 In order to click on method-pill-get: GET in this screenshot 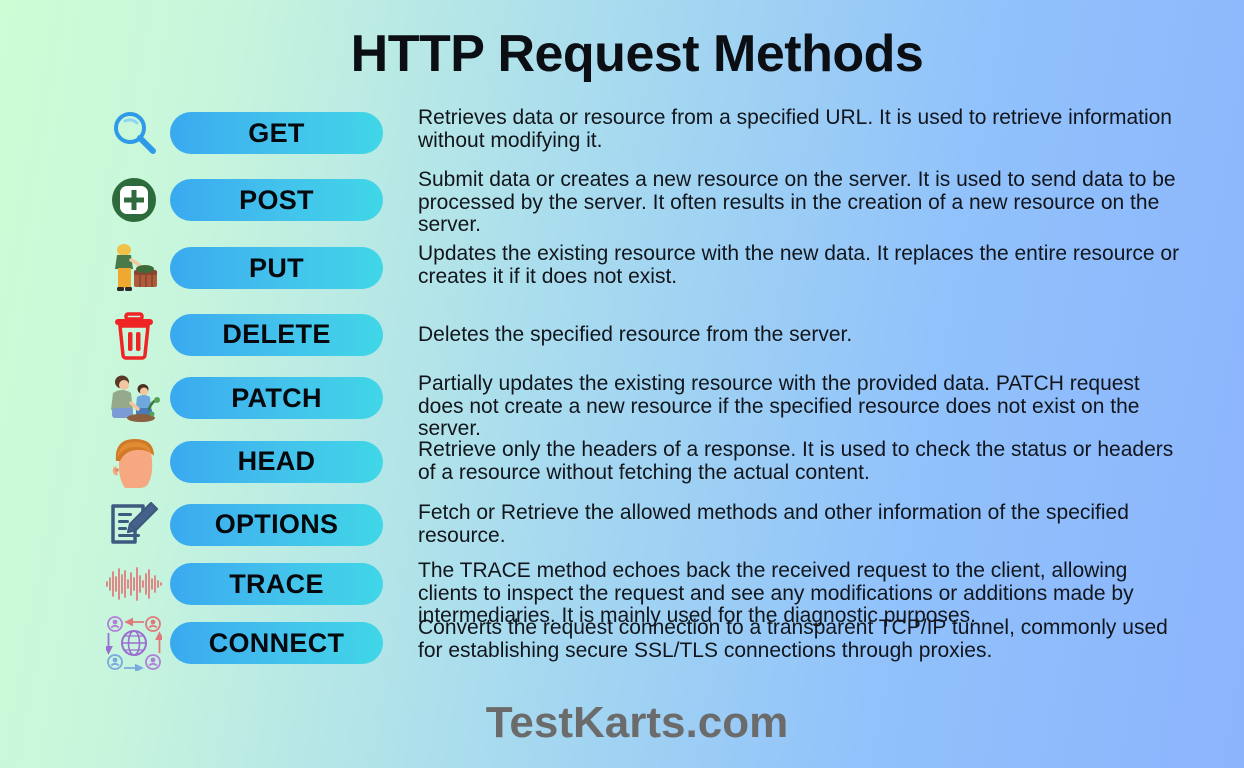, I will do `click(276, 133)`.